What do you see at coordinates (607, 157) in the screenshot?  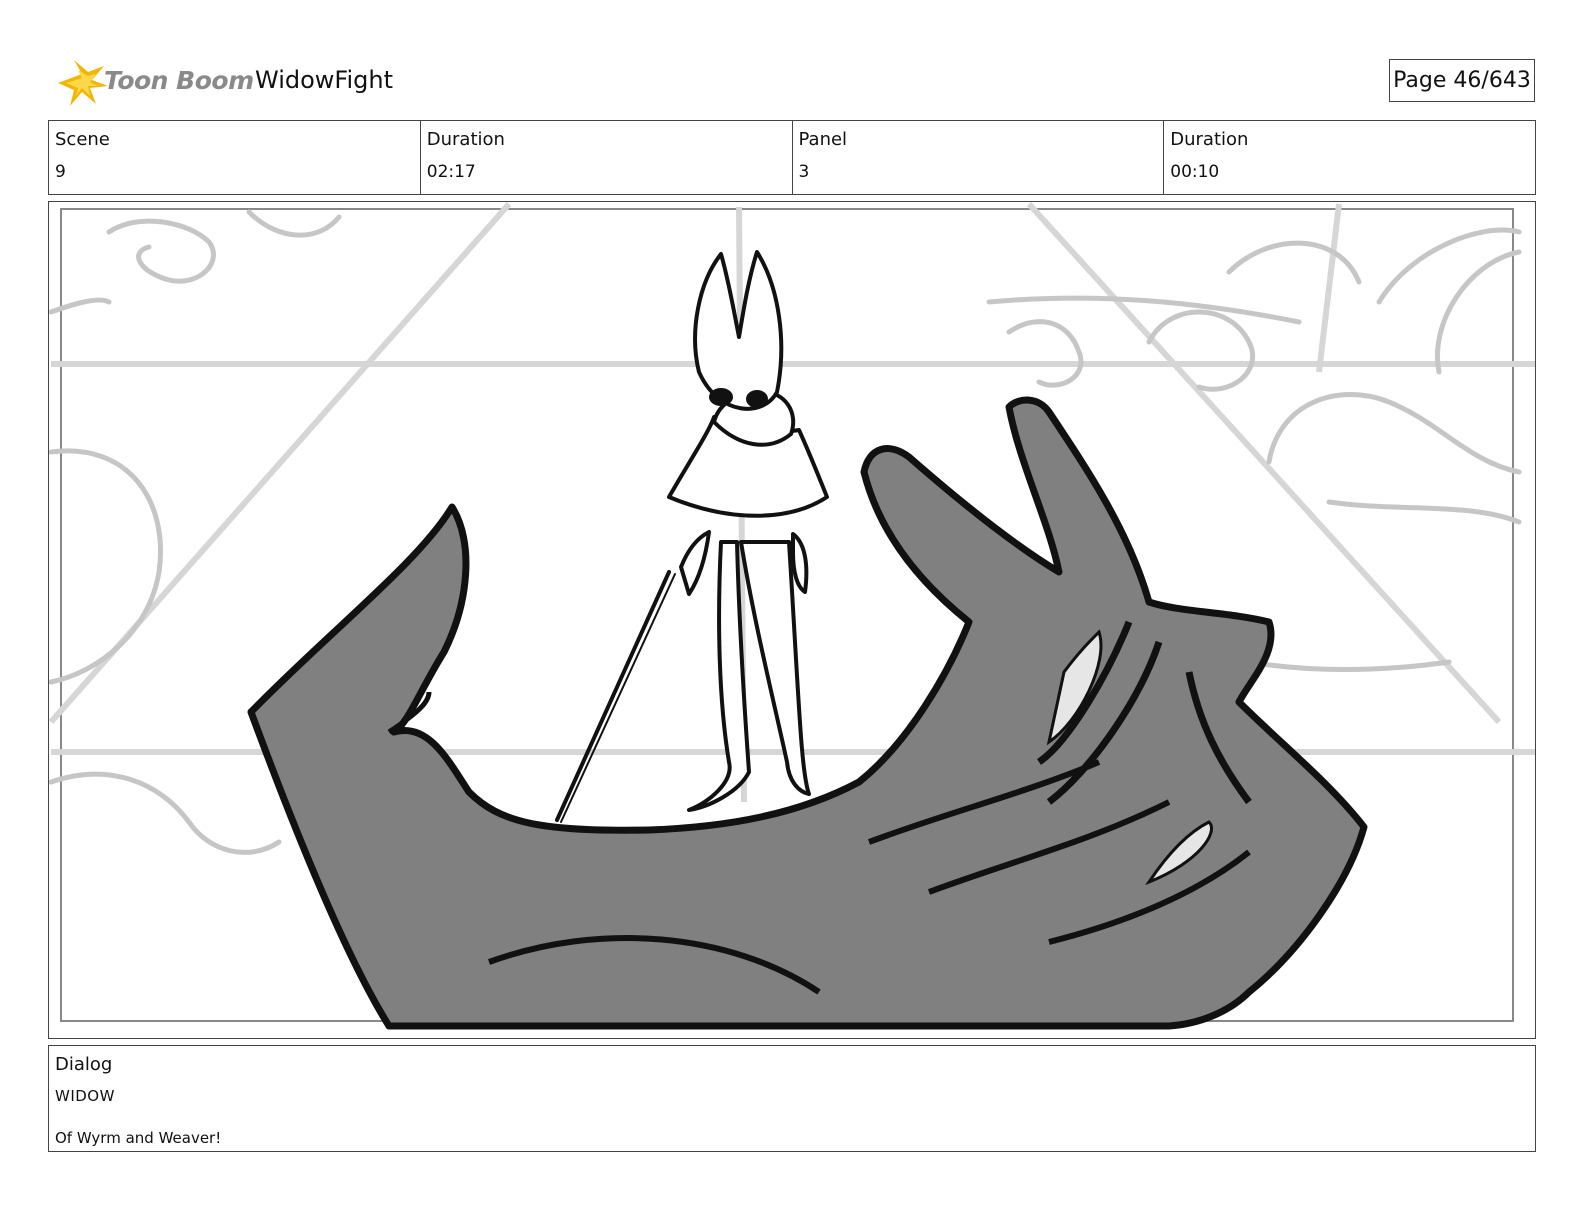 I see `scene-duration-cell: Duration 02:17` at bounding box center [607, 157].